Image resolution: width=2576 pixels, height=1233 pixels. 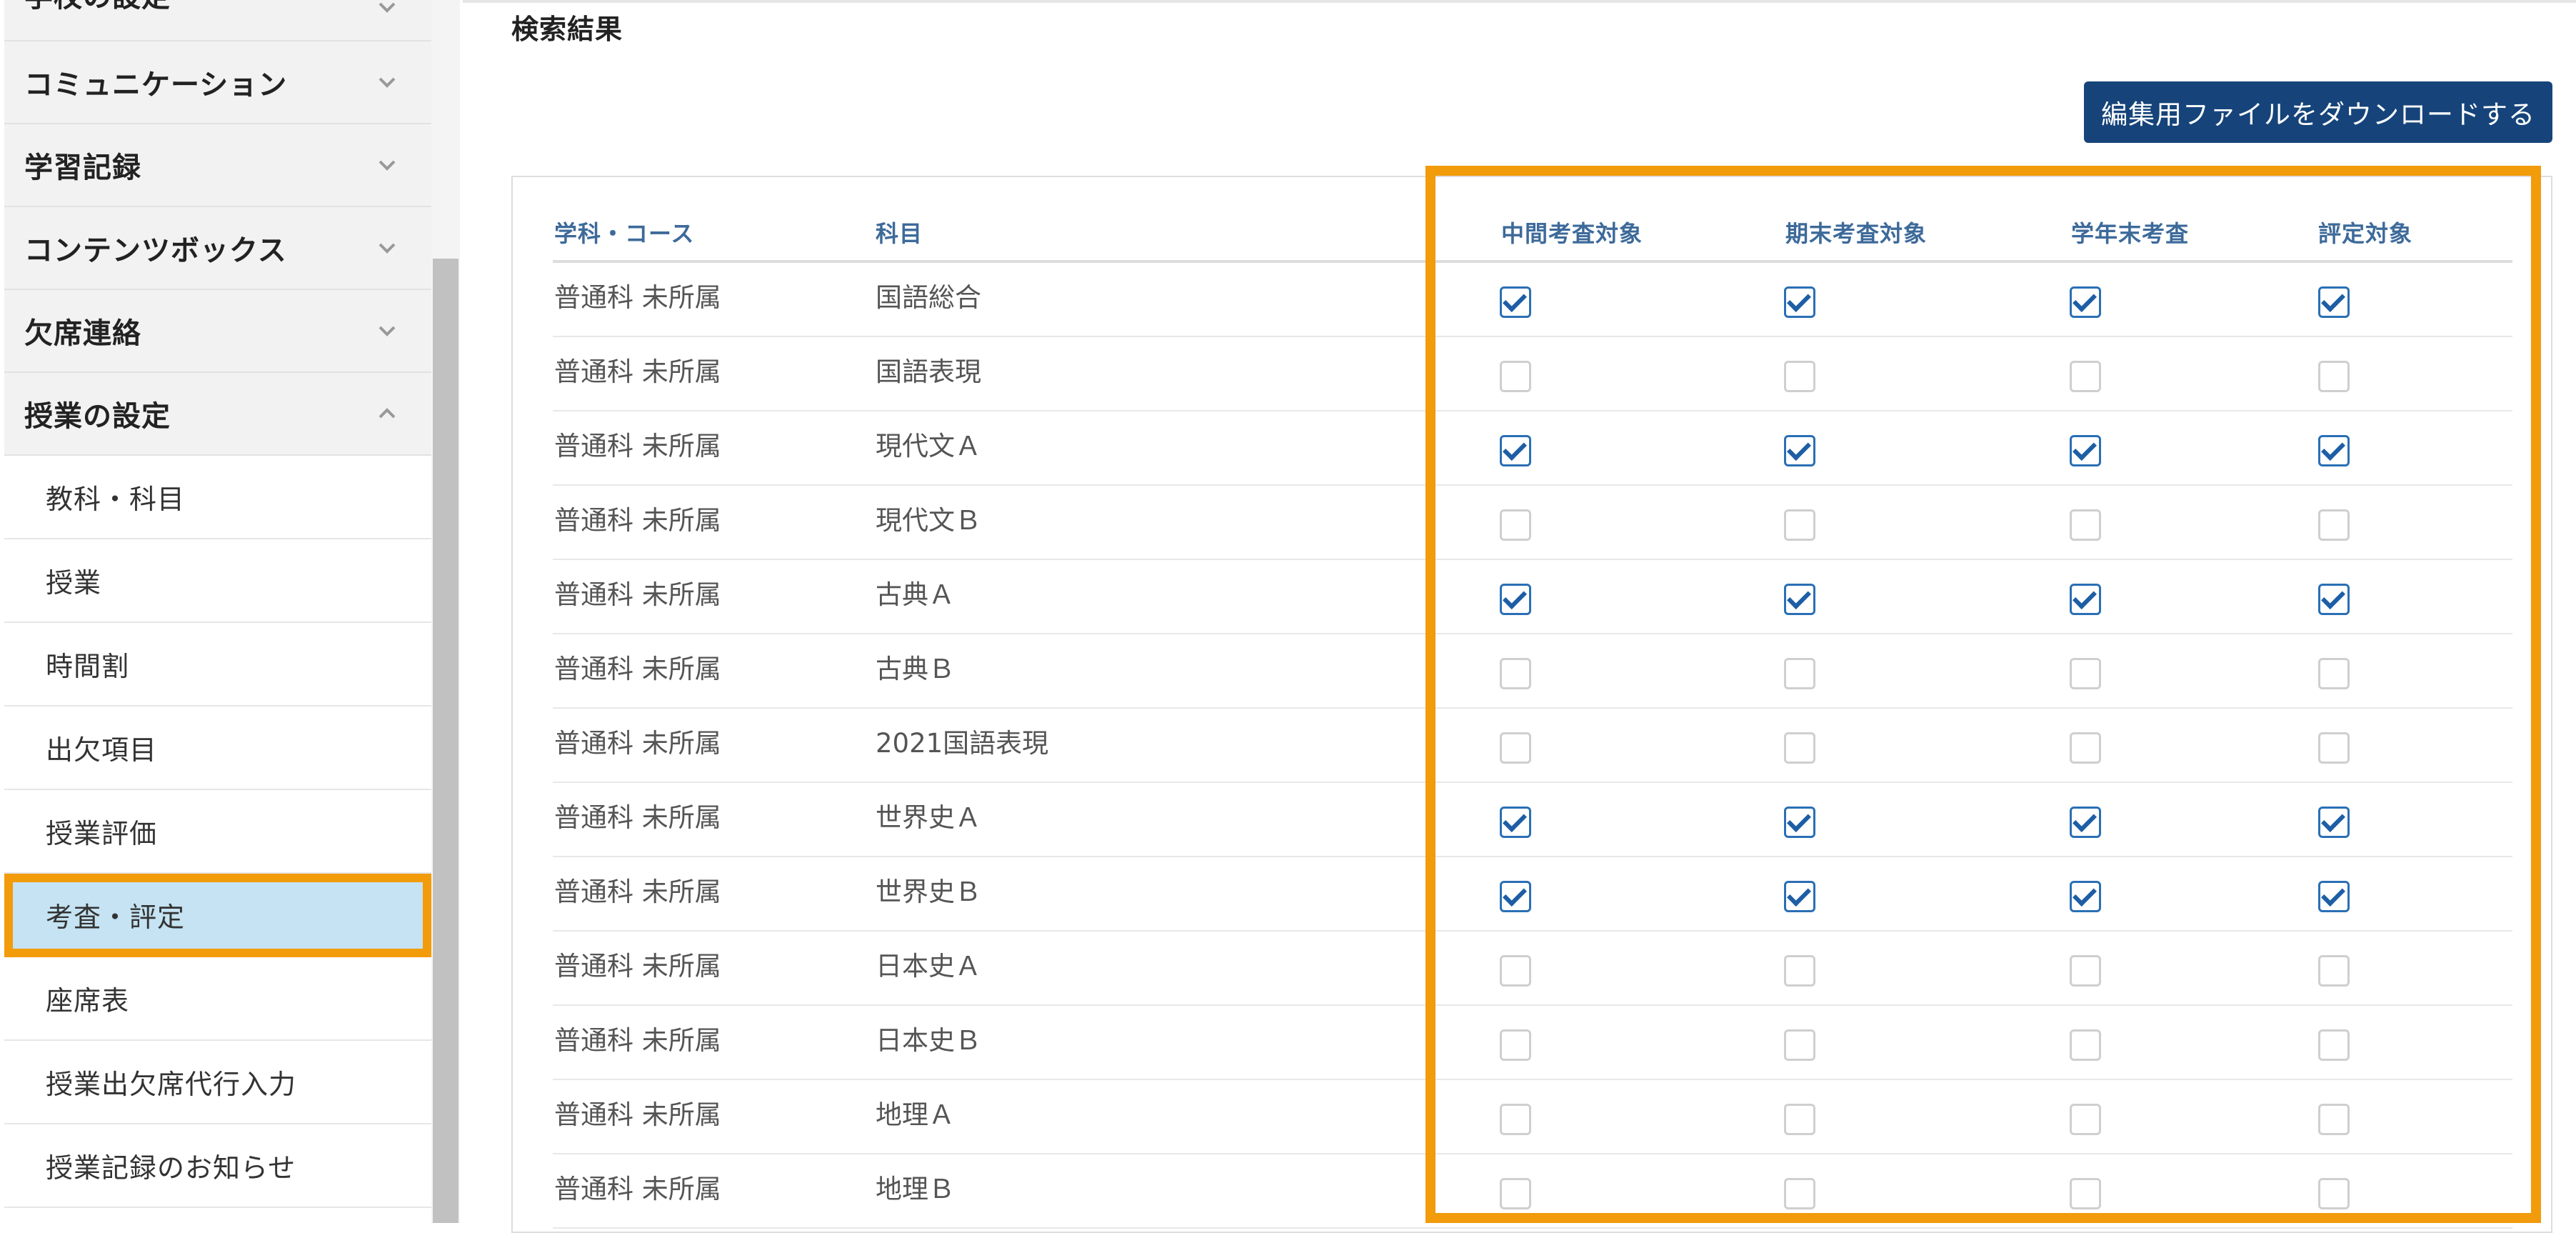 I want to click on table-row: 普通科 未所属 古典Ｂ, so click(x=1532, y=671).